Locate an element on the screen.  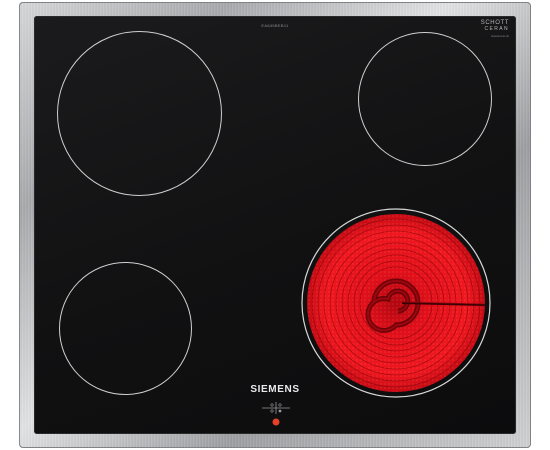
ceran-logo-line3: Glasskeramik is located at coordinates (499, 36).